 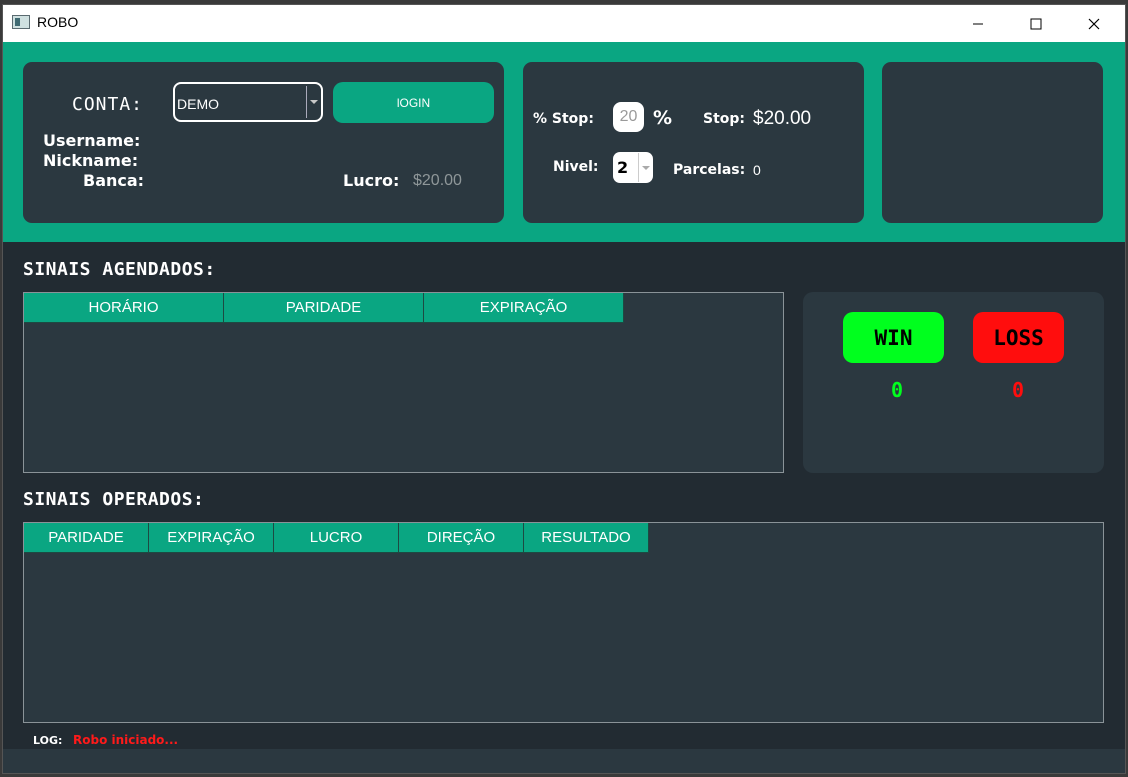 What do you see at coordinates (371, 180) in the screenshot?
I see `lucro-label: Lucro:` at bounding box center [371, 180].